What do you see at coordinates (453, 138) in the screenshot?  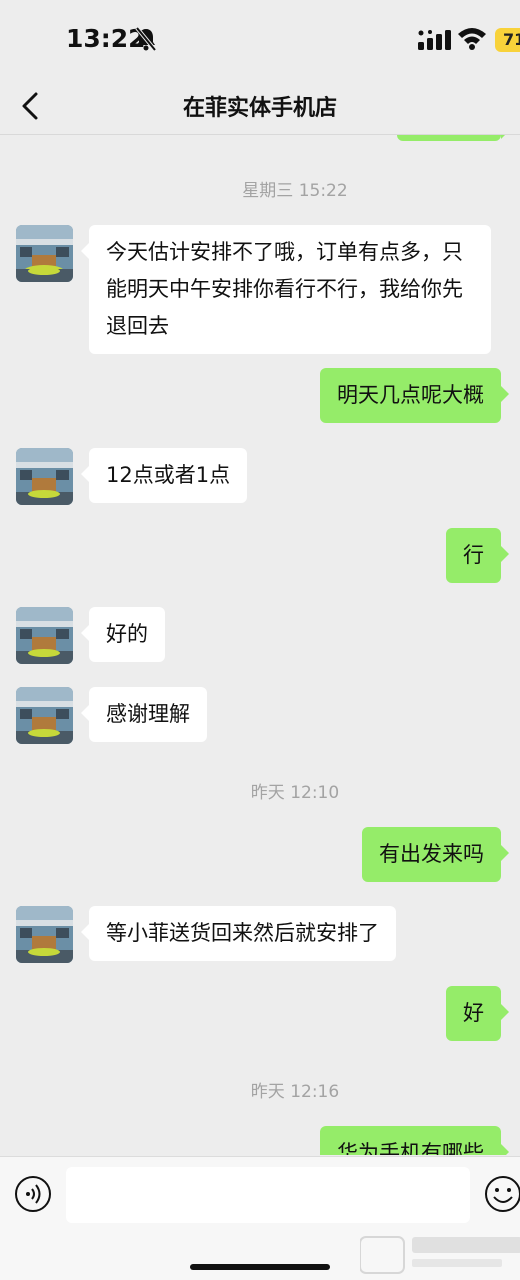 I see `message-partial-top` at bounding box center [453, 138].